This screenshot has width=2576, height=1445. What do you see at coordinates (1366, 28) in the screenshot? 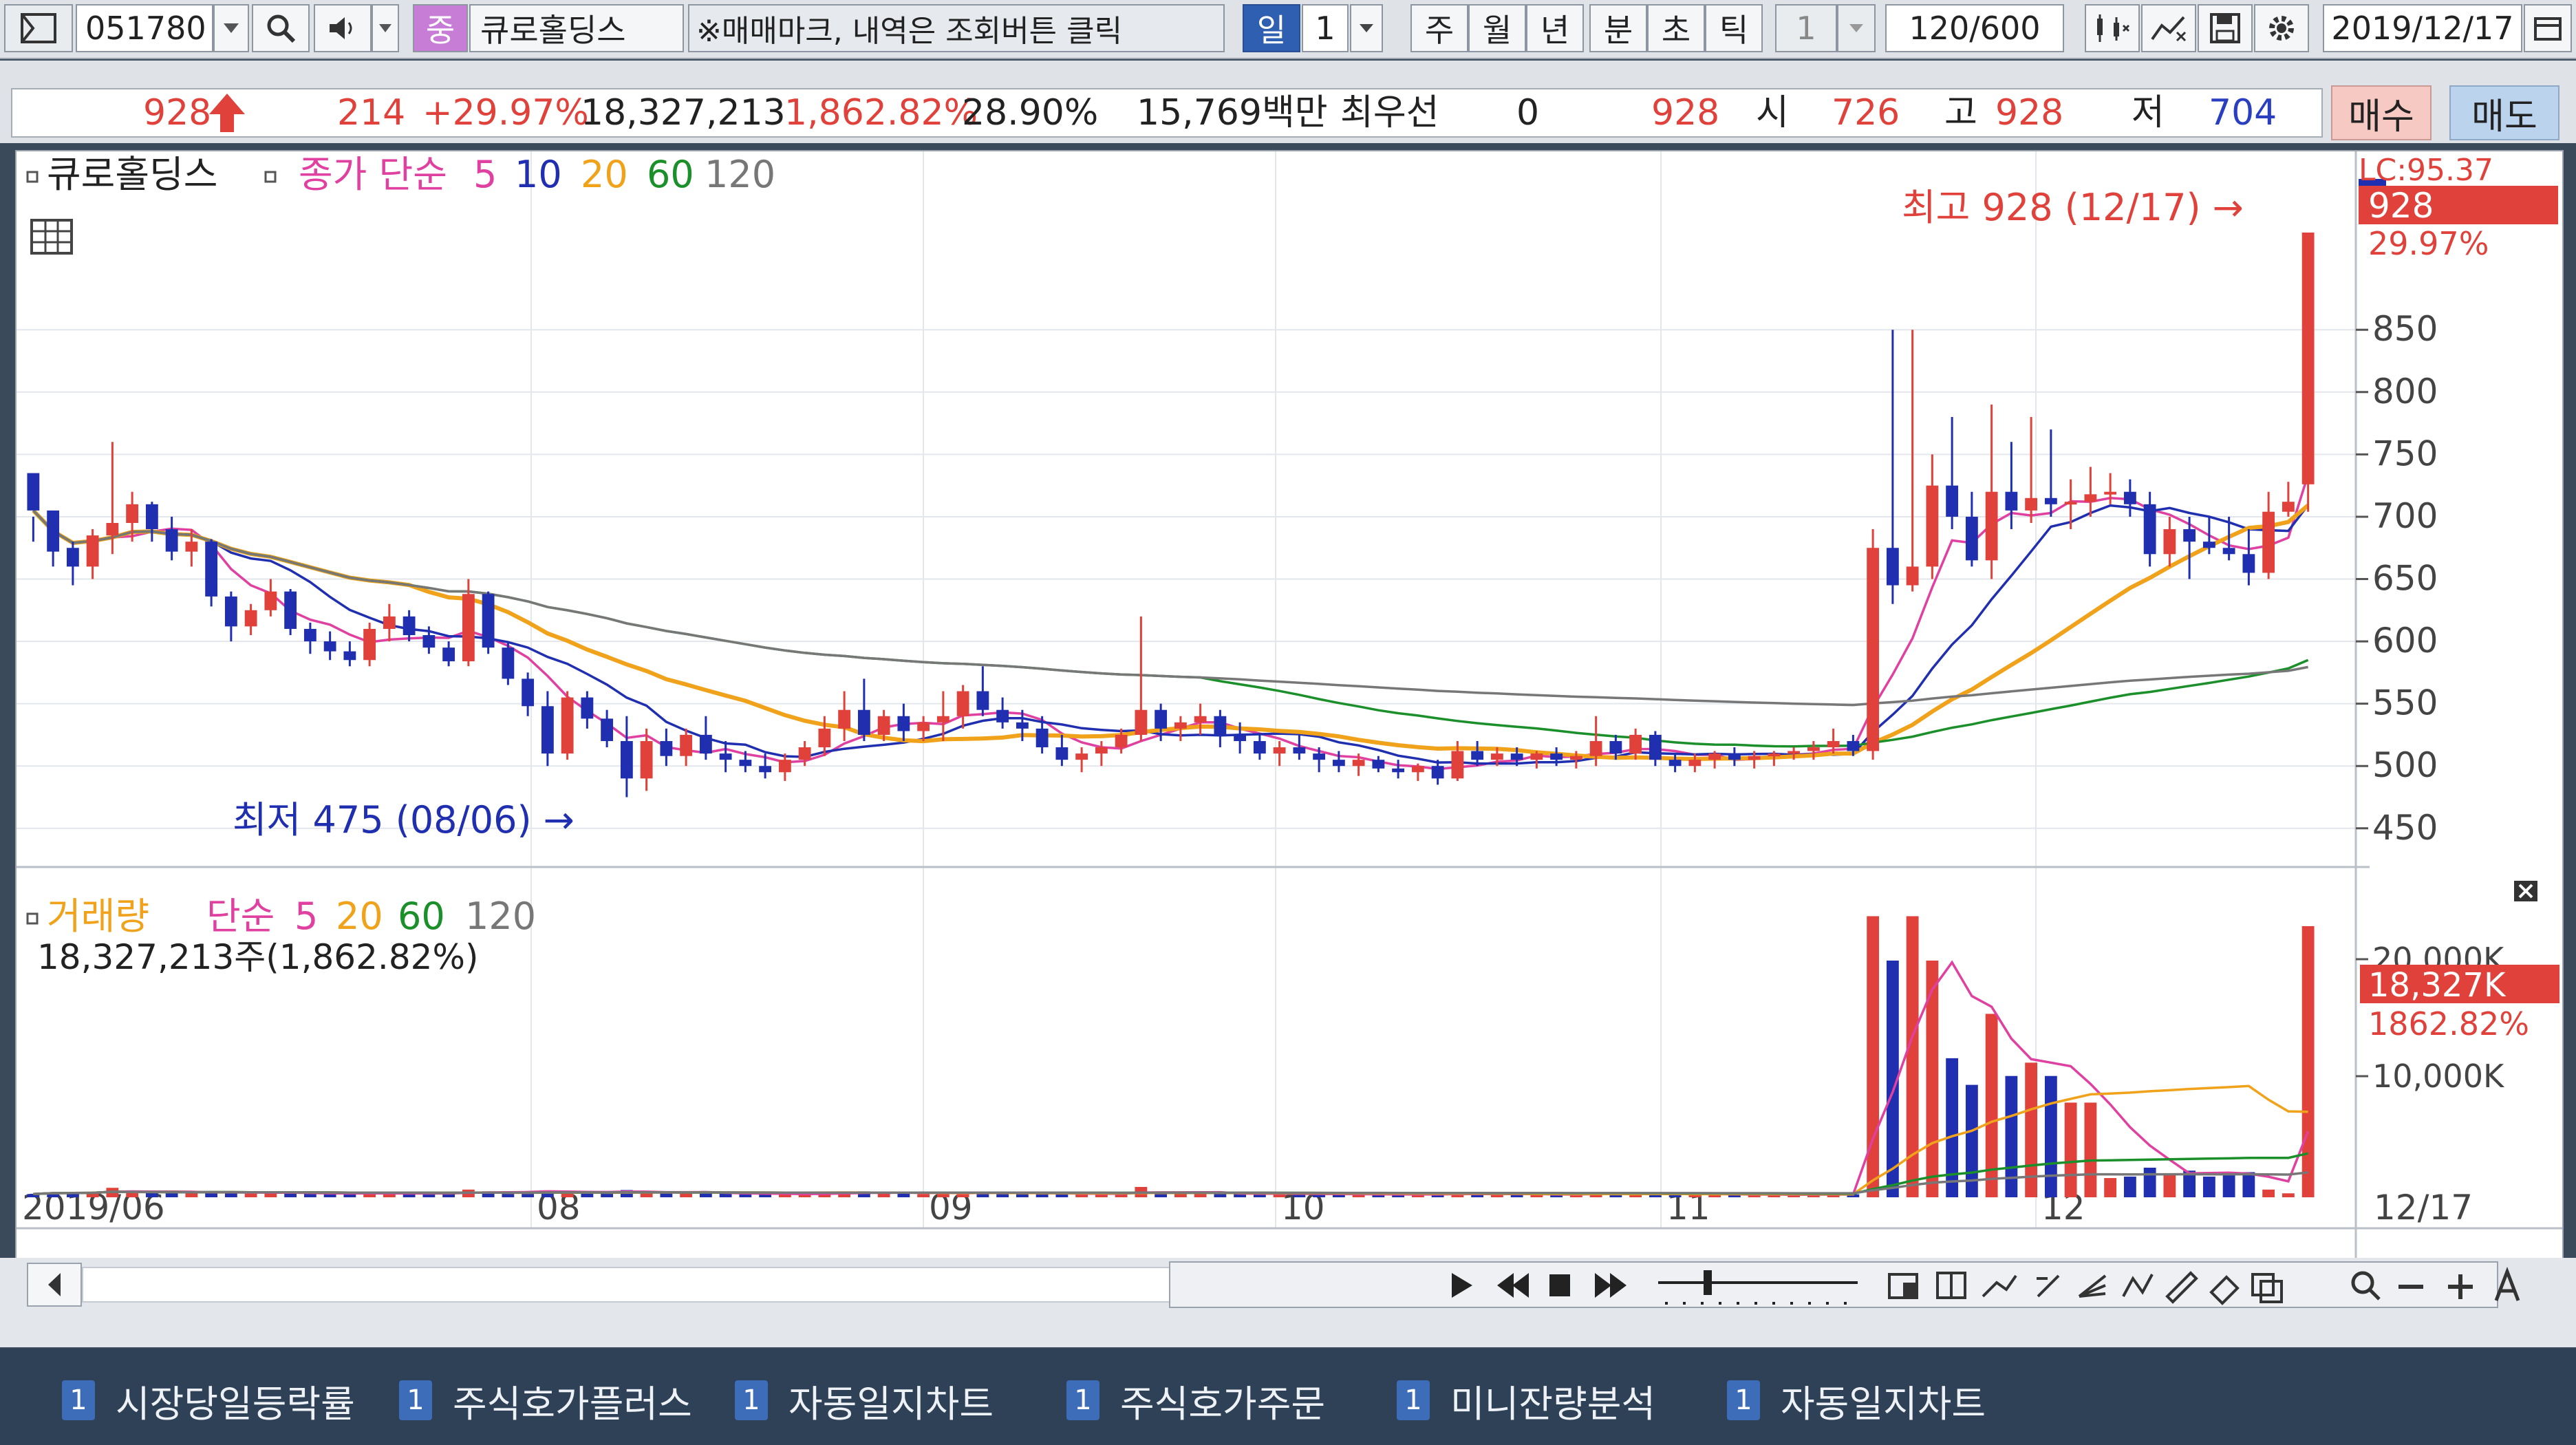
I see `period-dropdown-icon` at bounding box center [1366, 28].